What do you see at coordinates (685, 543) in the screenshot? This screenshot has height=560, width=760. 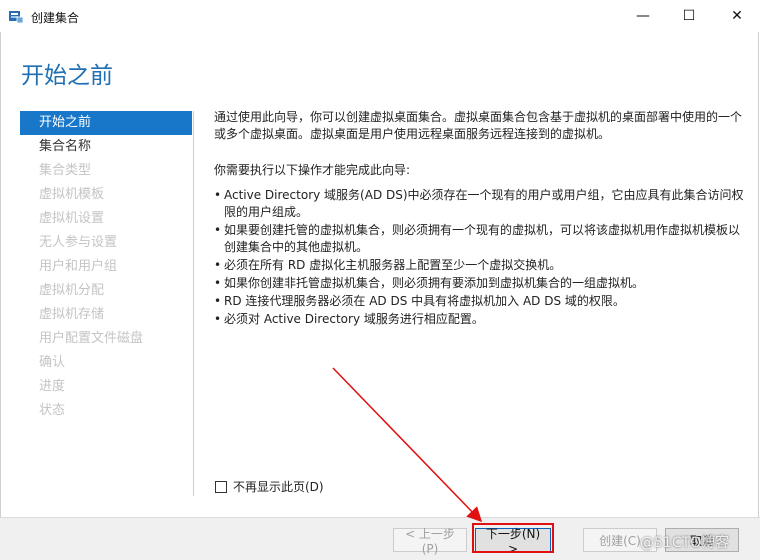 I see `watermark: @51CTO博客` at bounding box center [685, 543].